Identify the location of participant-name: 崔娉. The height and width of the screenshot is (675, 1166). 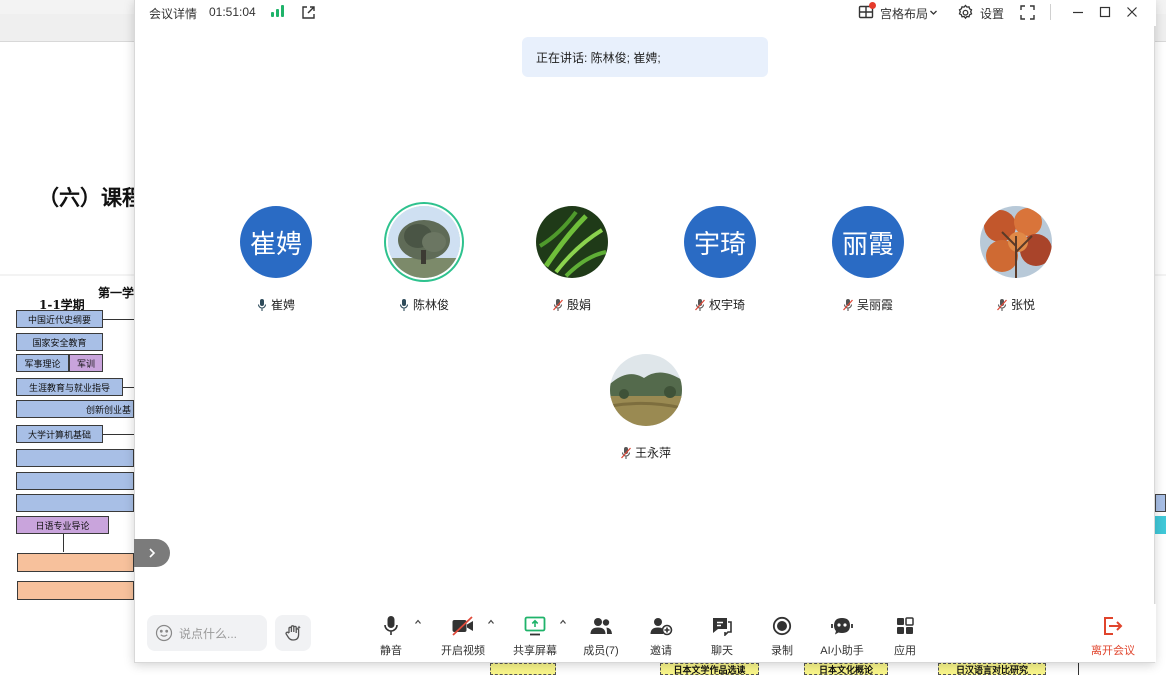
(282, 305).